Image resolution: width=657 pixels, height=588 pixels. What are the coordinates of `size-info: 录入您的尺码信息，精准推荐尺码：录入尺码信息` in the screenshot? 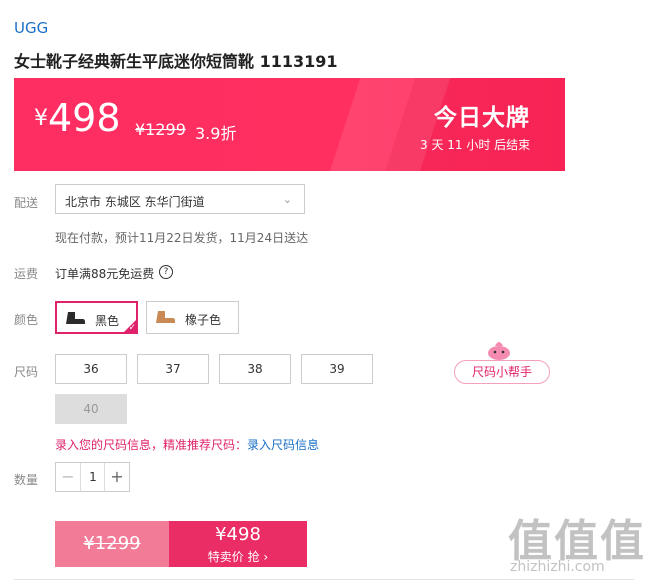 It's located at (187, 444).